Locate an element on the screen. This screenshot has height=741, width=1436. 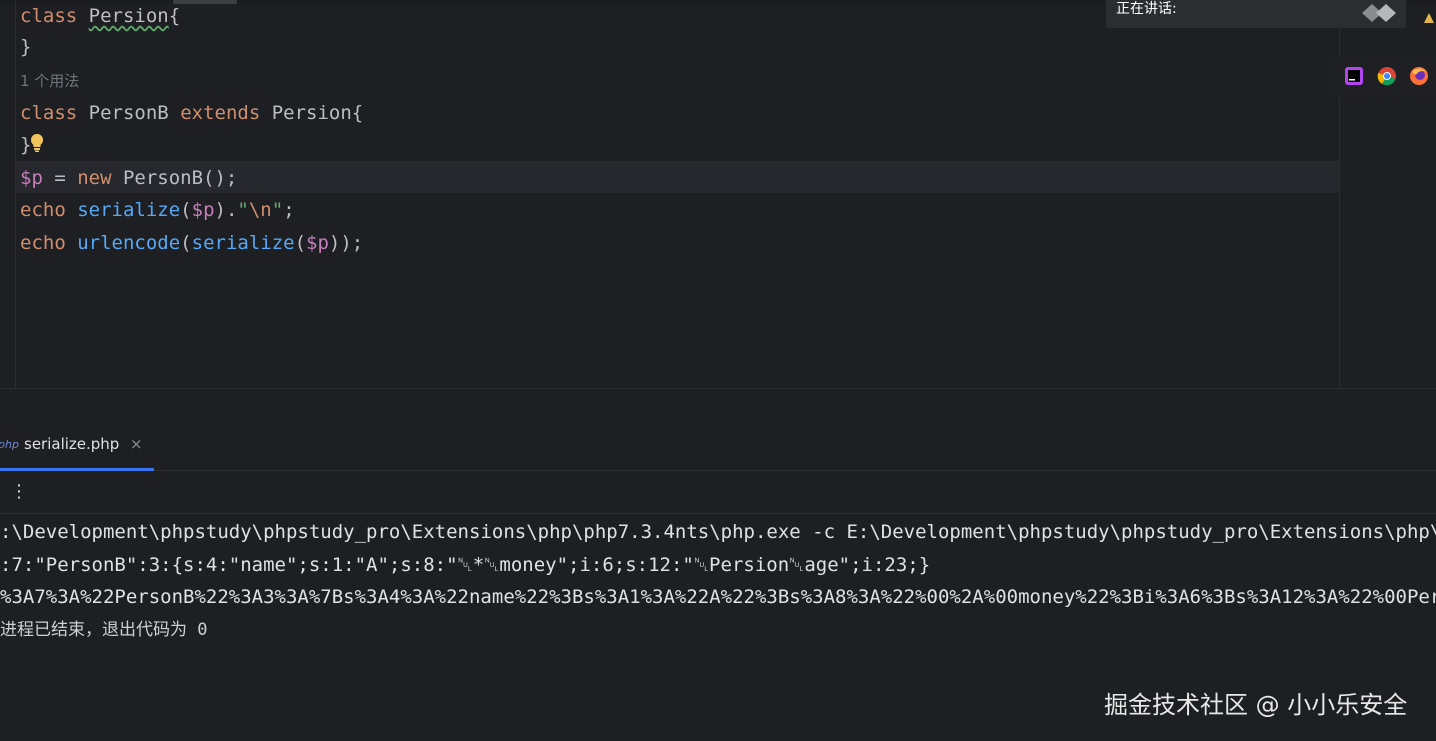
browser-toolbar is located at coordinates (1383, 77).